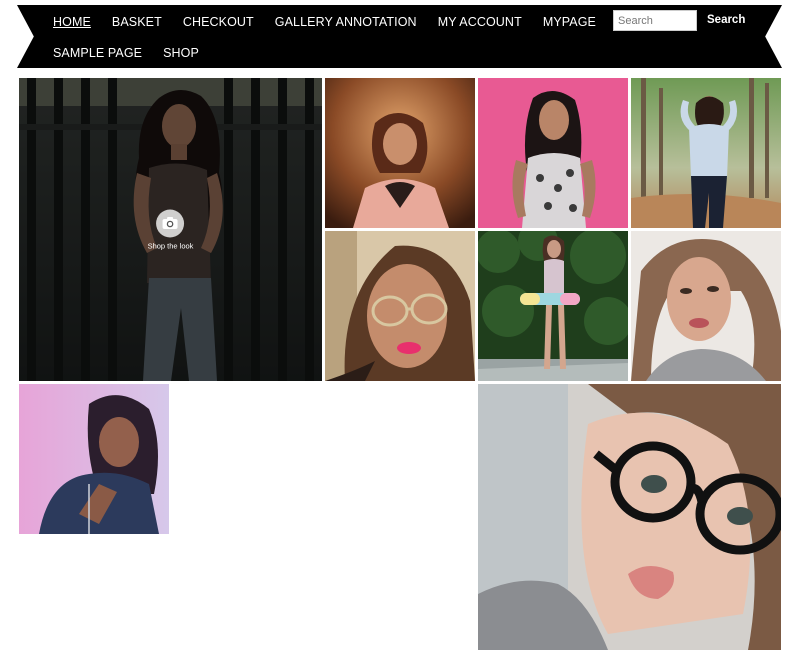 The image size is (799, 650). What do you see at coordinates (346, 22) in the screenshot?
I see `nav-item-gallery-annotation: GALLERY ANNOTATION` at bounding box center [346, 22].